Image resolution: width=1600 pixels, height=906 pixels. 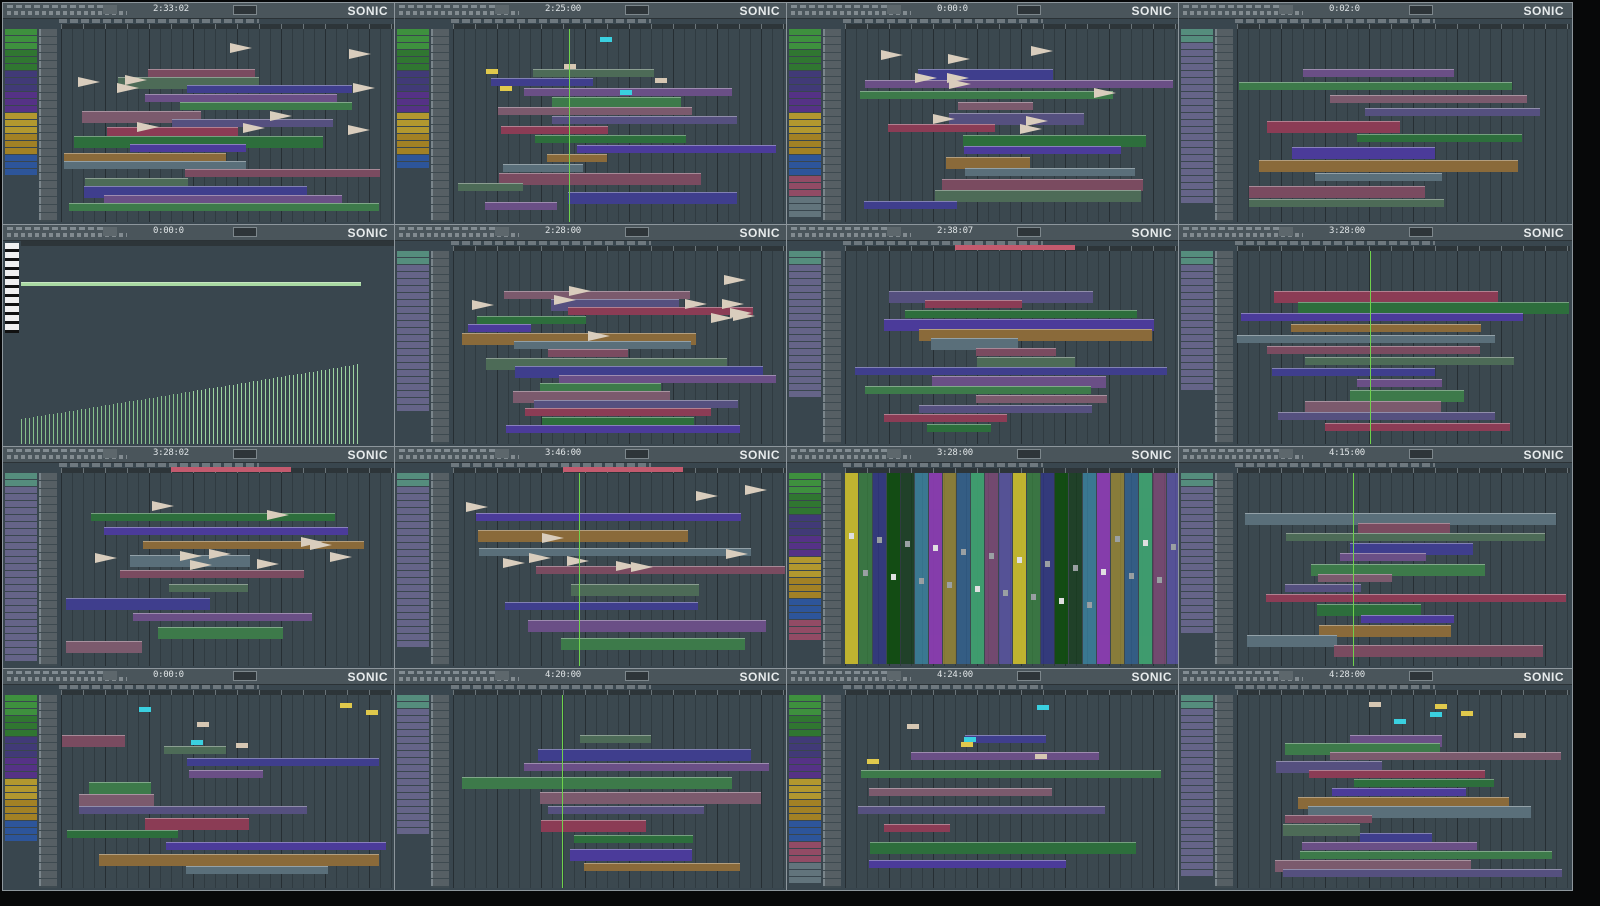 I want to click on playlist-area, so click(x=1403, y=347).